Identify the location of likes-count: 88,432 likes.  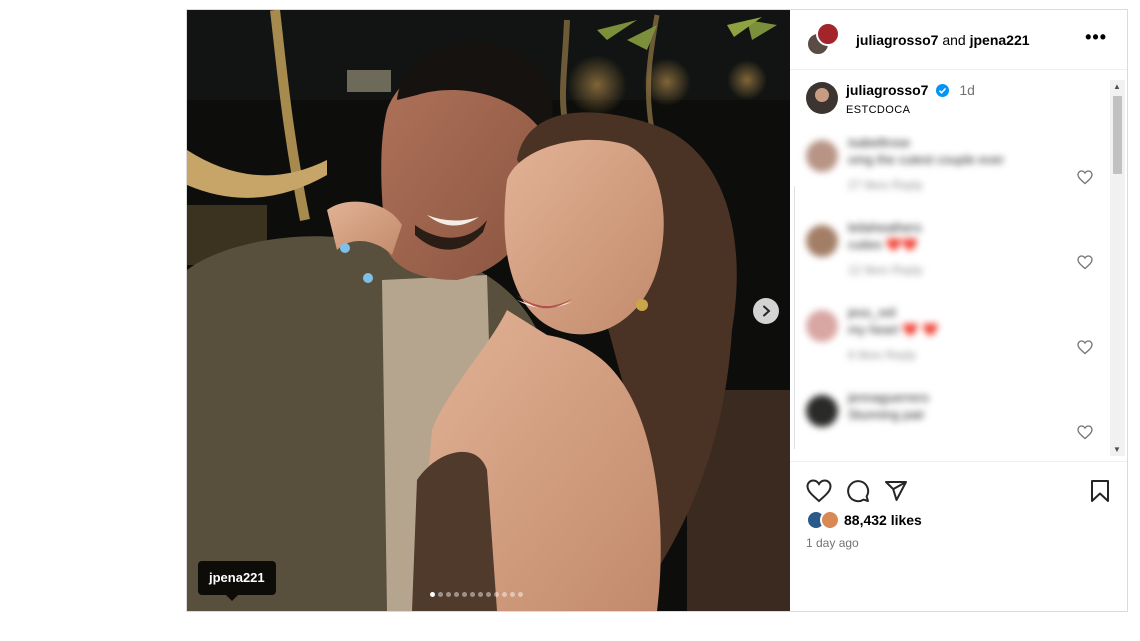
(883, 520).